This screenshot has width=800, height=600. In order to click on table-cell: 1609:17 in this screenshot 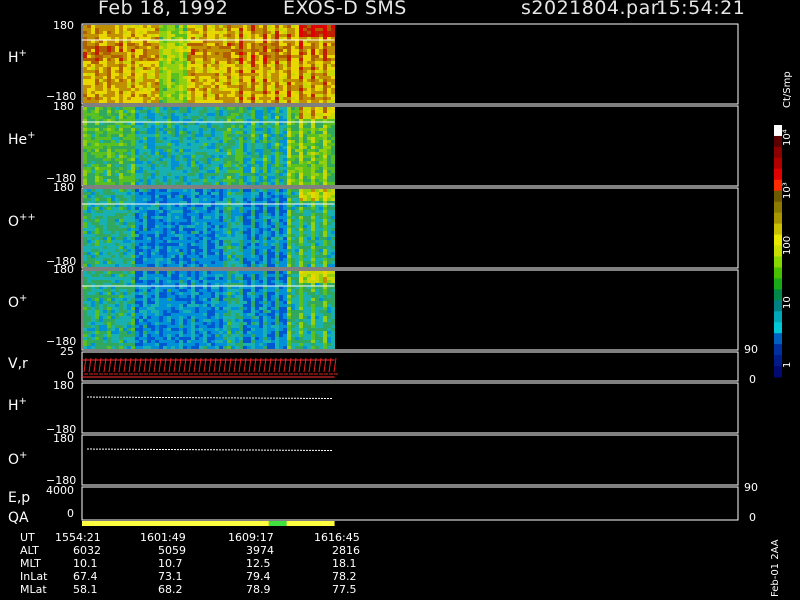, I will do `click(251, 537)`.